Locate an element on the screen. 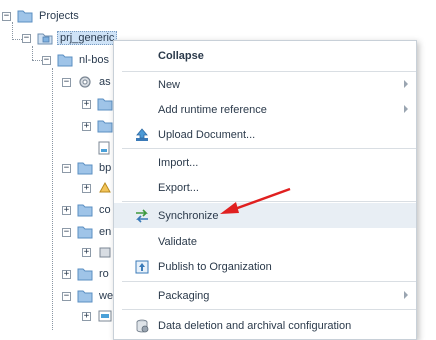 The height and width of the screenshot is (340, 436). tree-node-nl-bos: − nl-bos is located at coordinates (76, 60).